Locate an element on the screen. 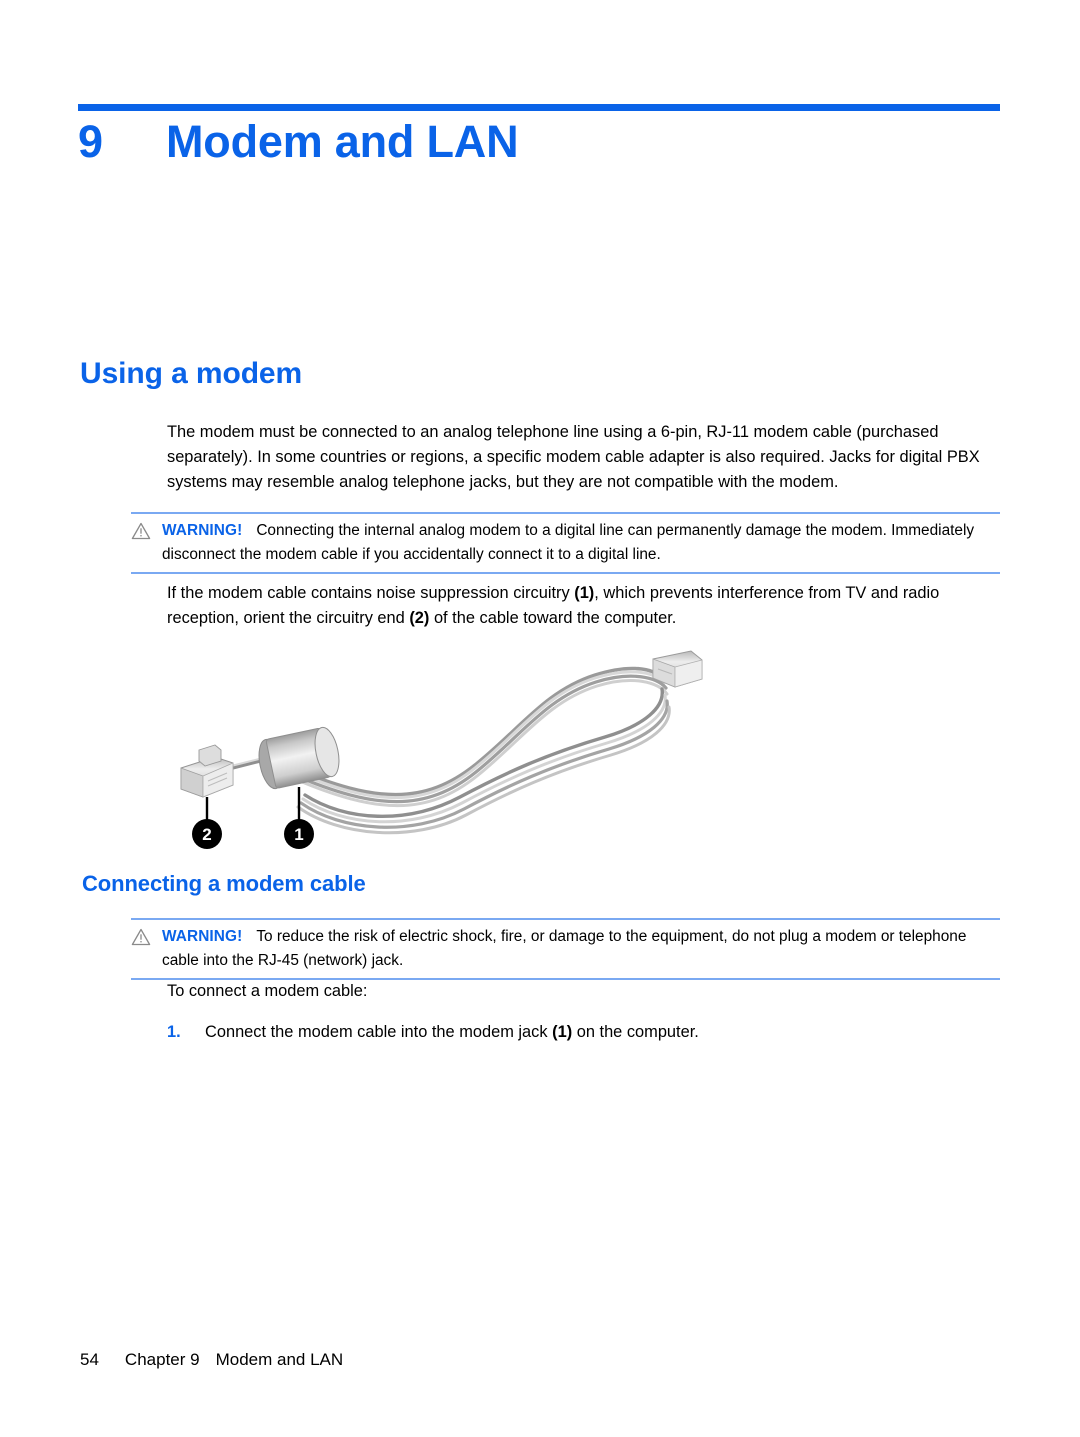  callout-badge-1-label: 1 is located at coordinates (298, 834).